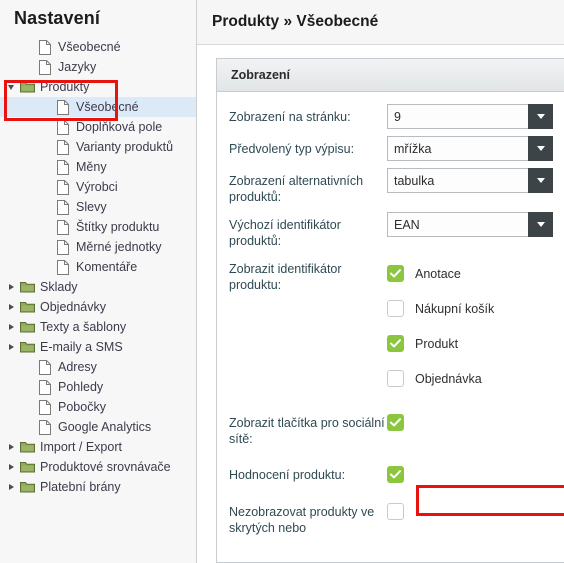 The height and width of the screenshot is (563, 564). Describe the element at coordinates (81, 387) in the screenshot. I see `sidebar-item-label: Pohledy` at that location.